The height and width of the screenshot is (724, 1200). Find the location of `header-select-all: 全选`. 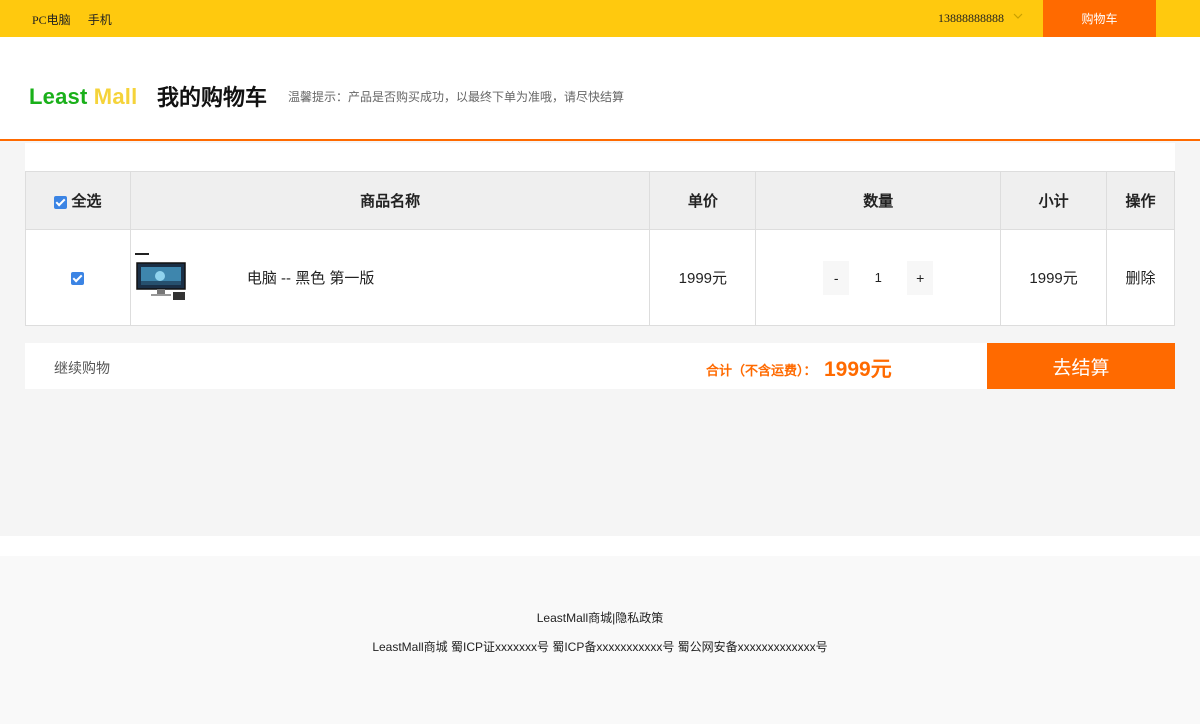

header-select-all: 全选 is located at coordinates (78, 200).